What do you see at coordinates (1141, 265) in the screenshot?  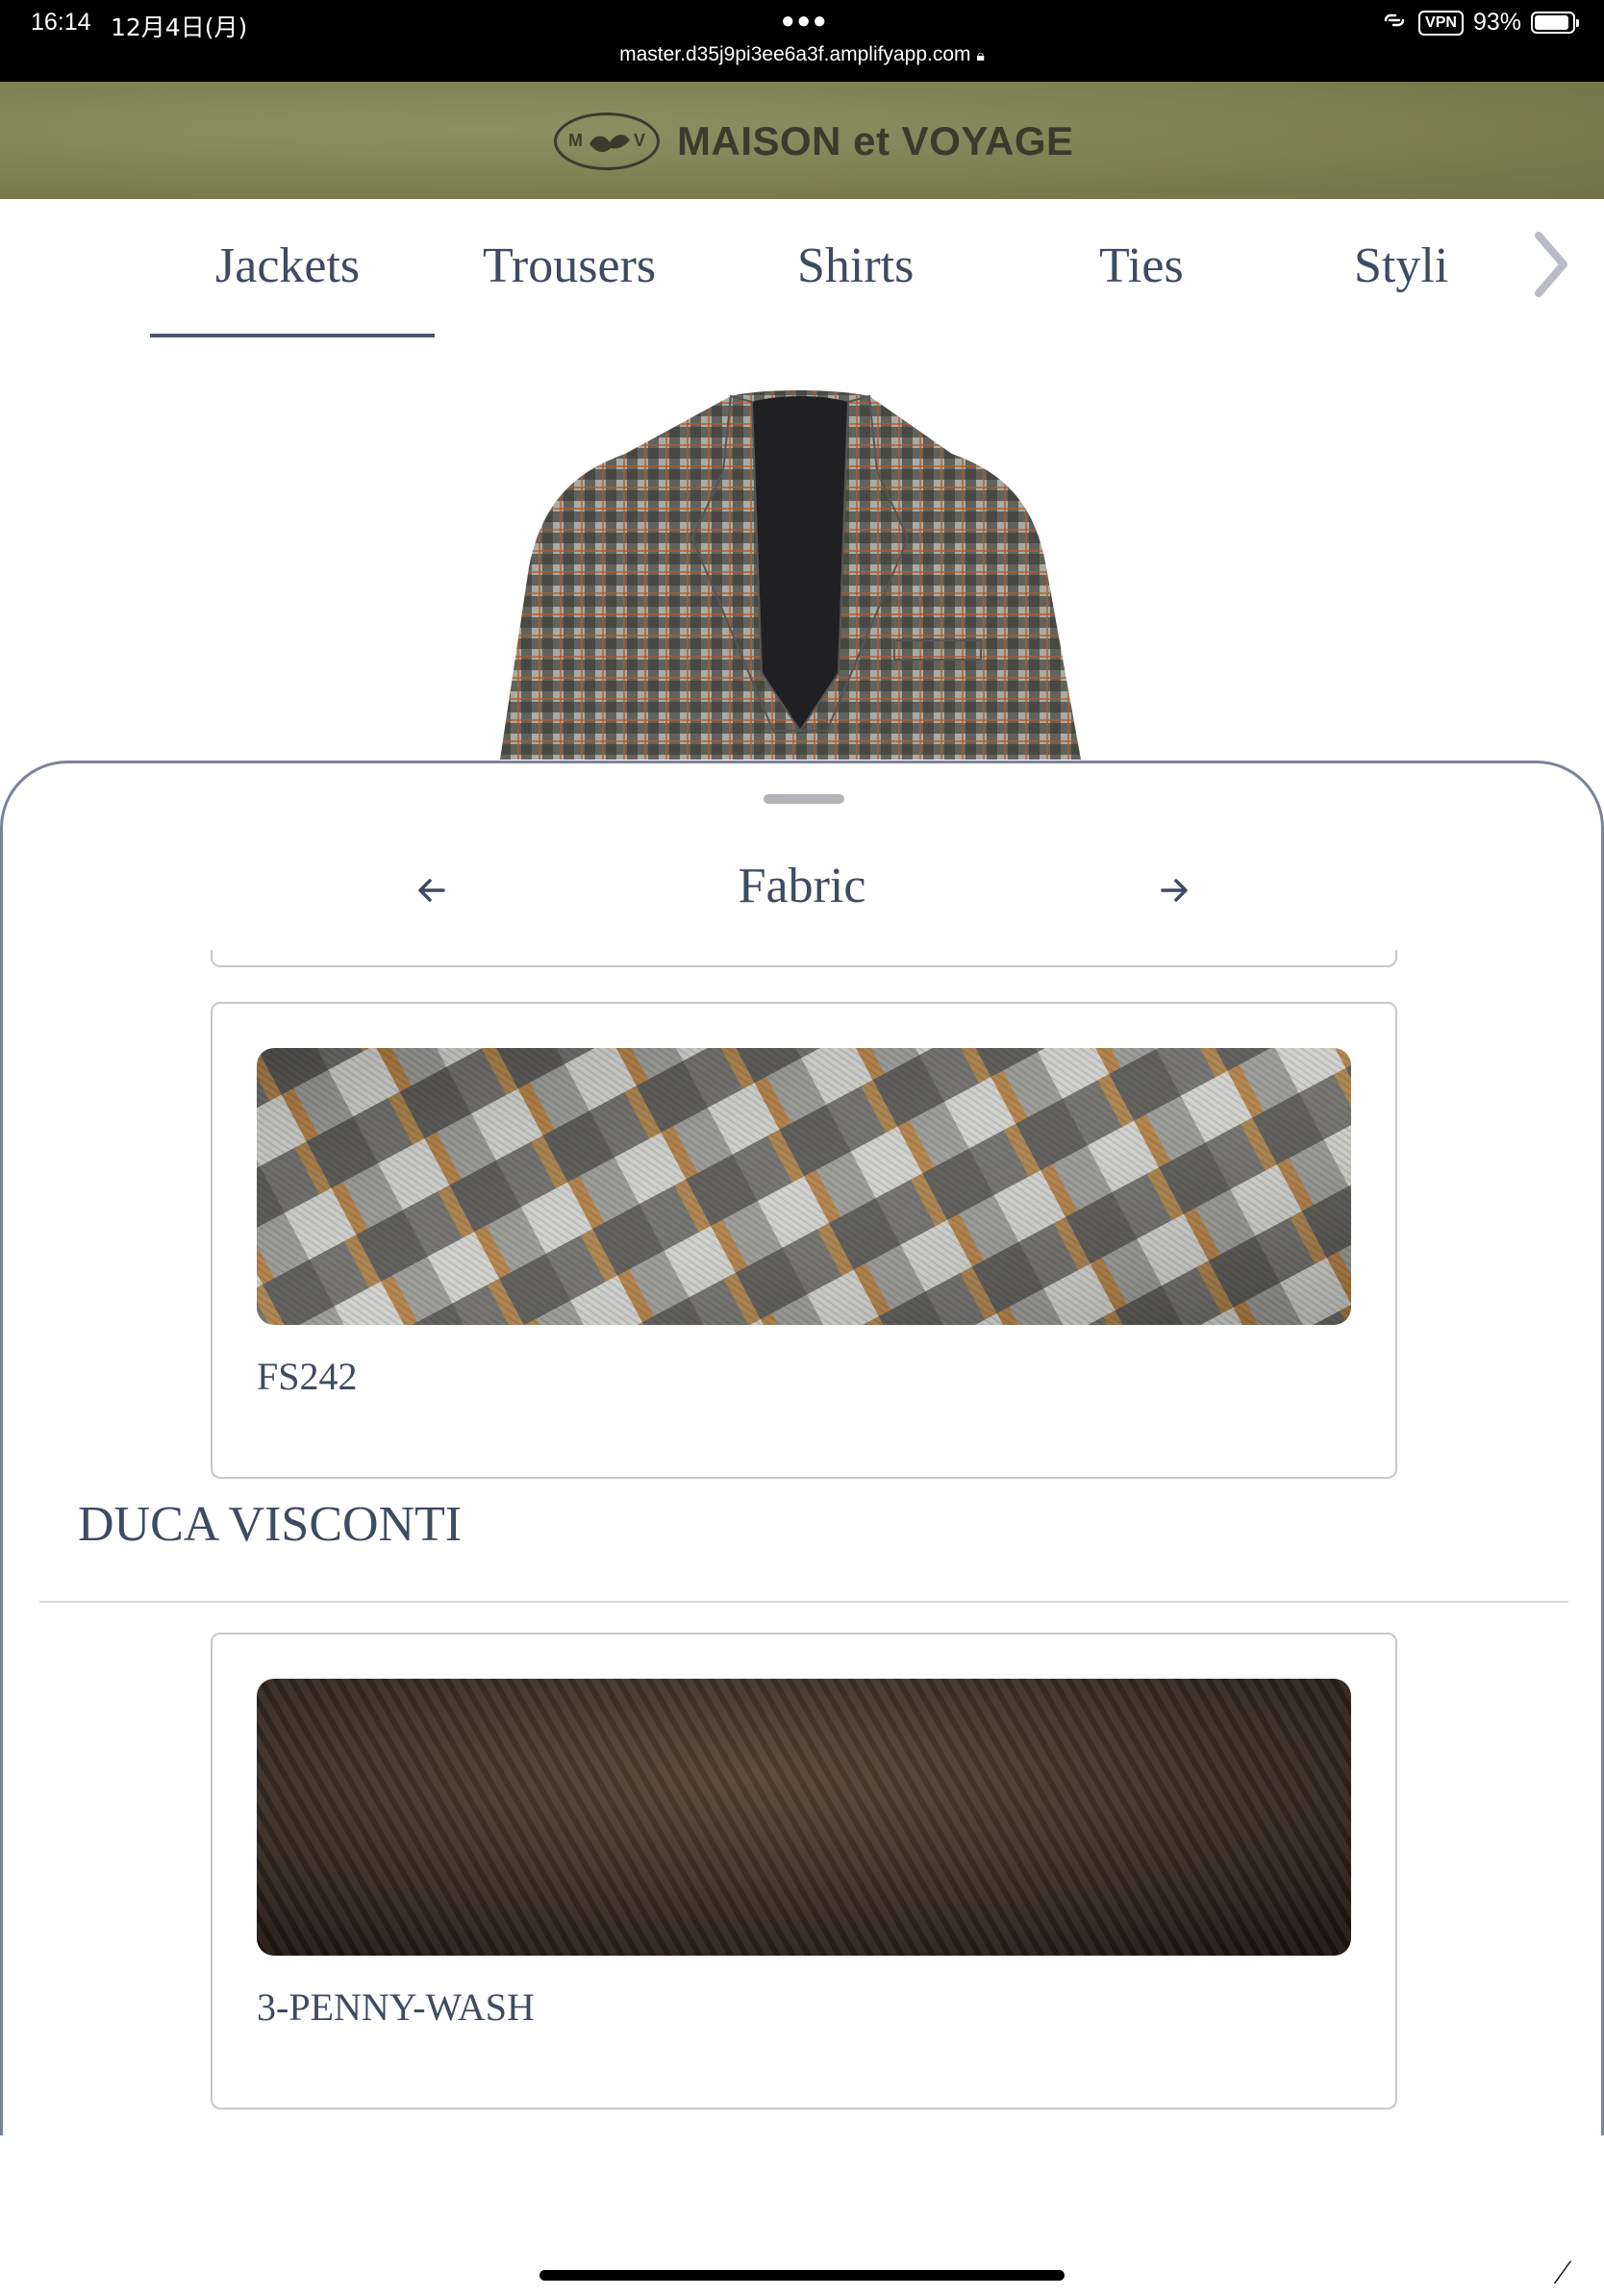 I see `tab-ties: Ties` at bounding box center [1141, 265].